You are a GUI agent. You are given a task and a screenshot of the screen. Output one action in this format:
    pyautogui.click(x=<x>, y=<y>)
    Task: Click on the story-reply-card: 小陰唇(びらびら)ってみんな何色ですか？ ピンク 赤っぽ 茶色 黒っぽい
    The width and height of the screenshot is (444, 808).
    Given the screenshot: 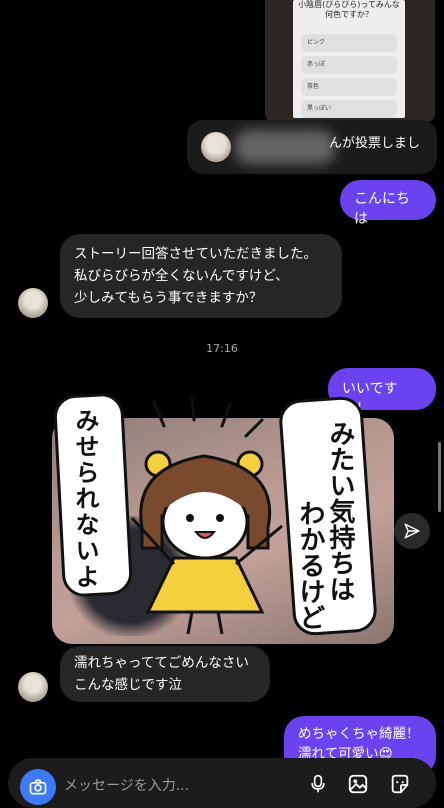 What is the action you would take?
    pyautogui.click(x=350, y=61)
    